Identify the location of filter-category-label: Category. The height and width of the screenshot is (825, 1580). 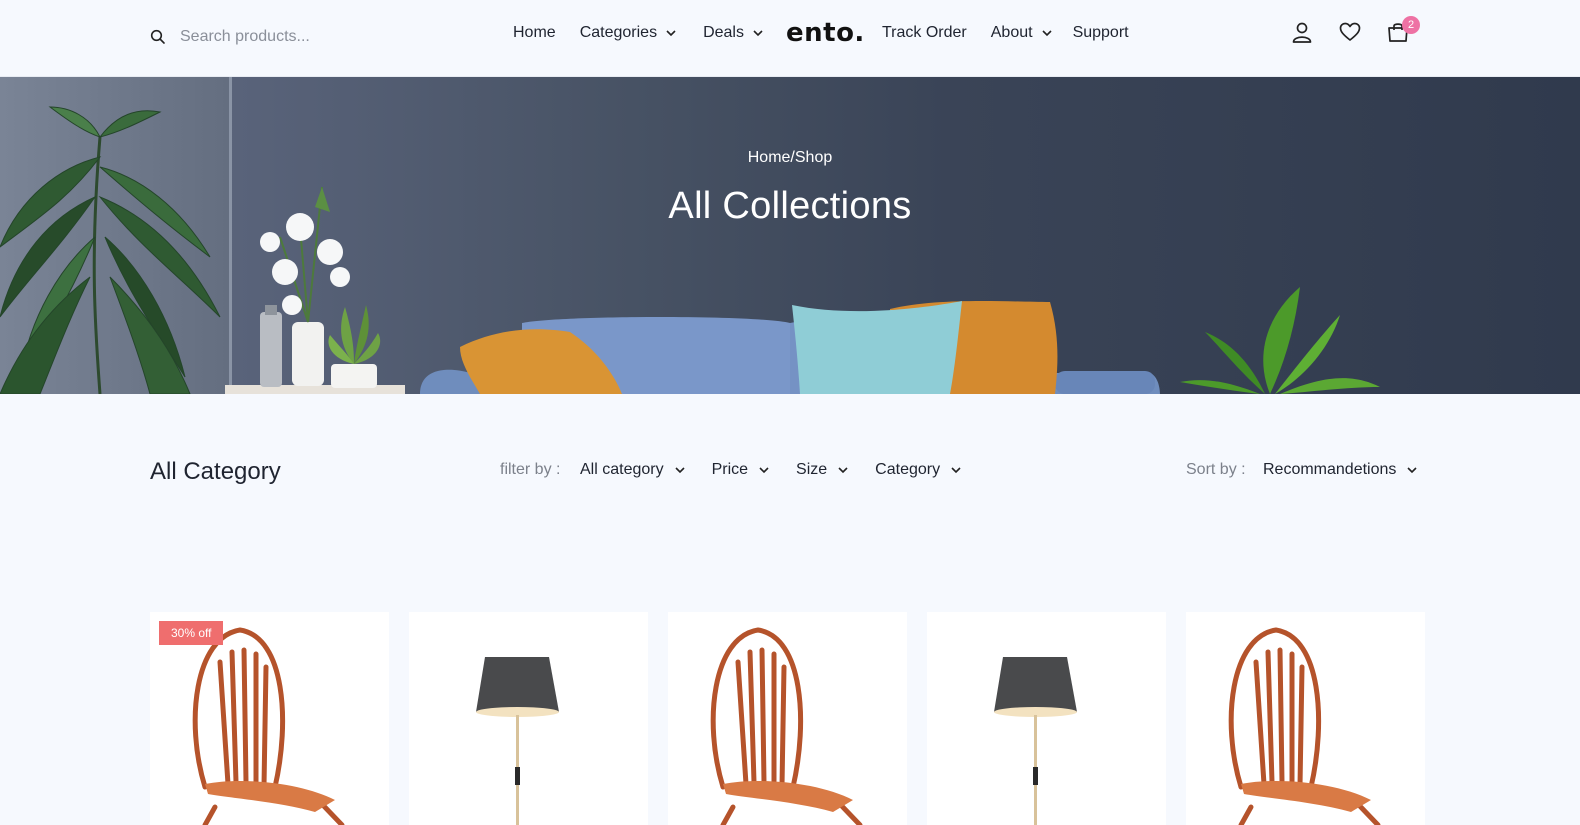
(908, 469).